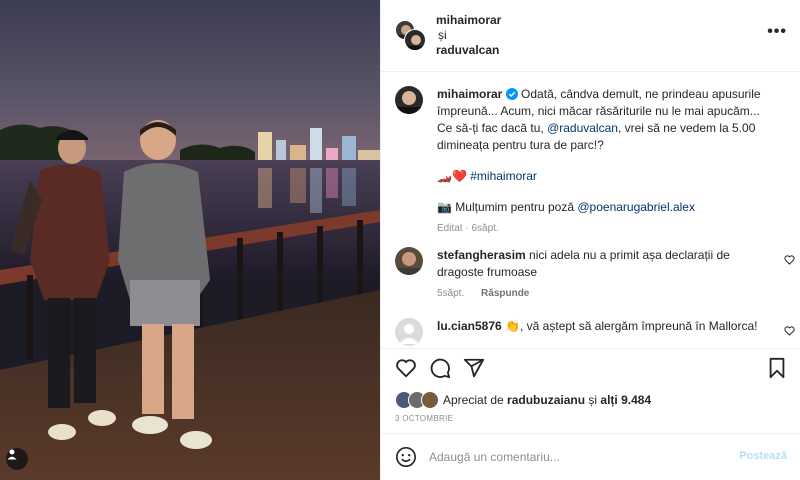 The height and width of the screenshot is (480, 800). Describe the element at coordinates (474, 368) in the screenshot. I see `share-icon` at that location.